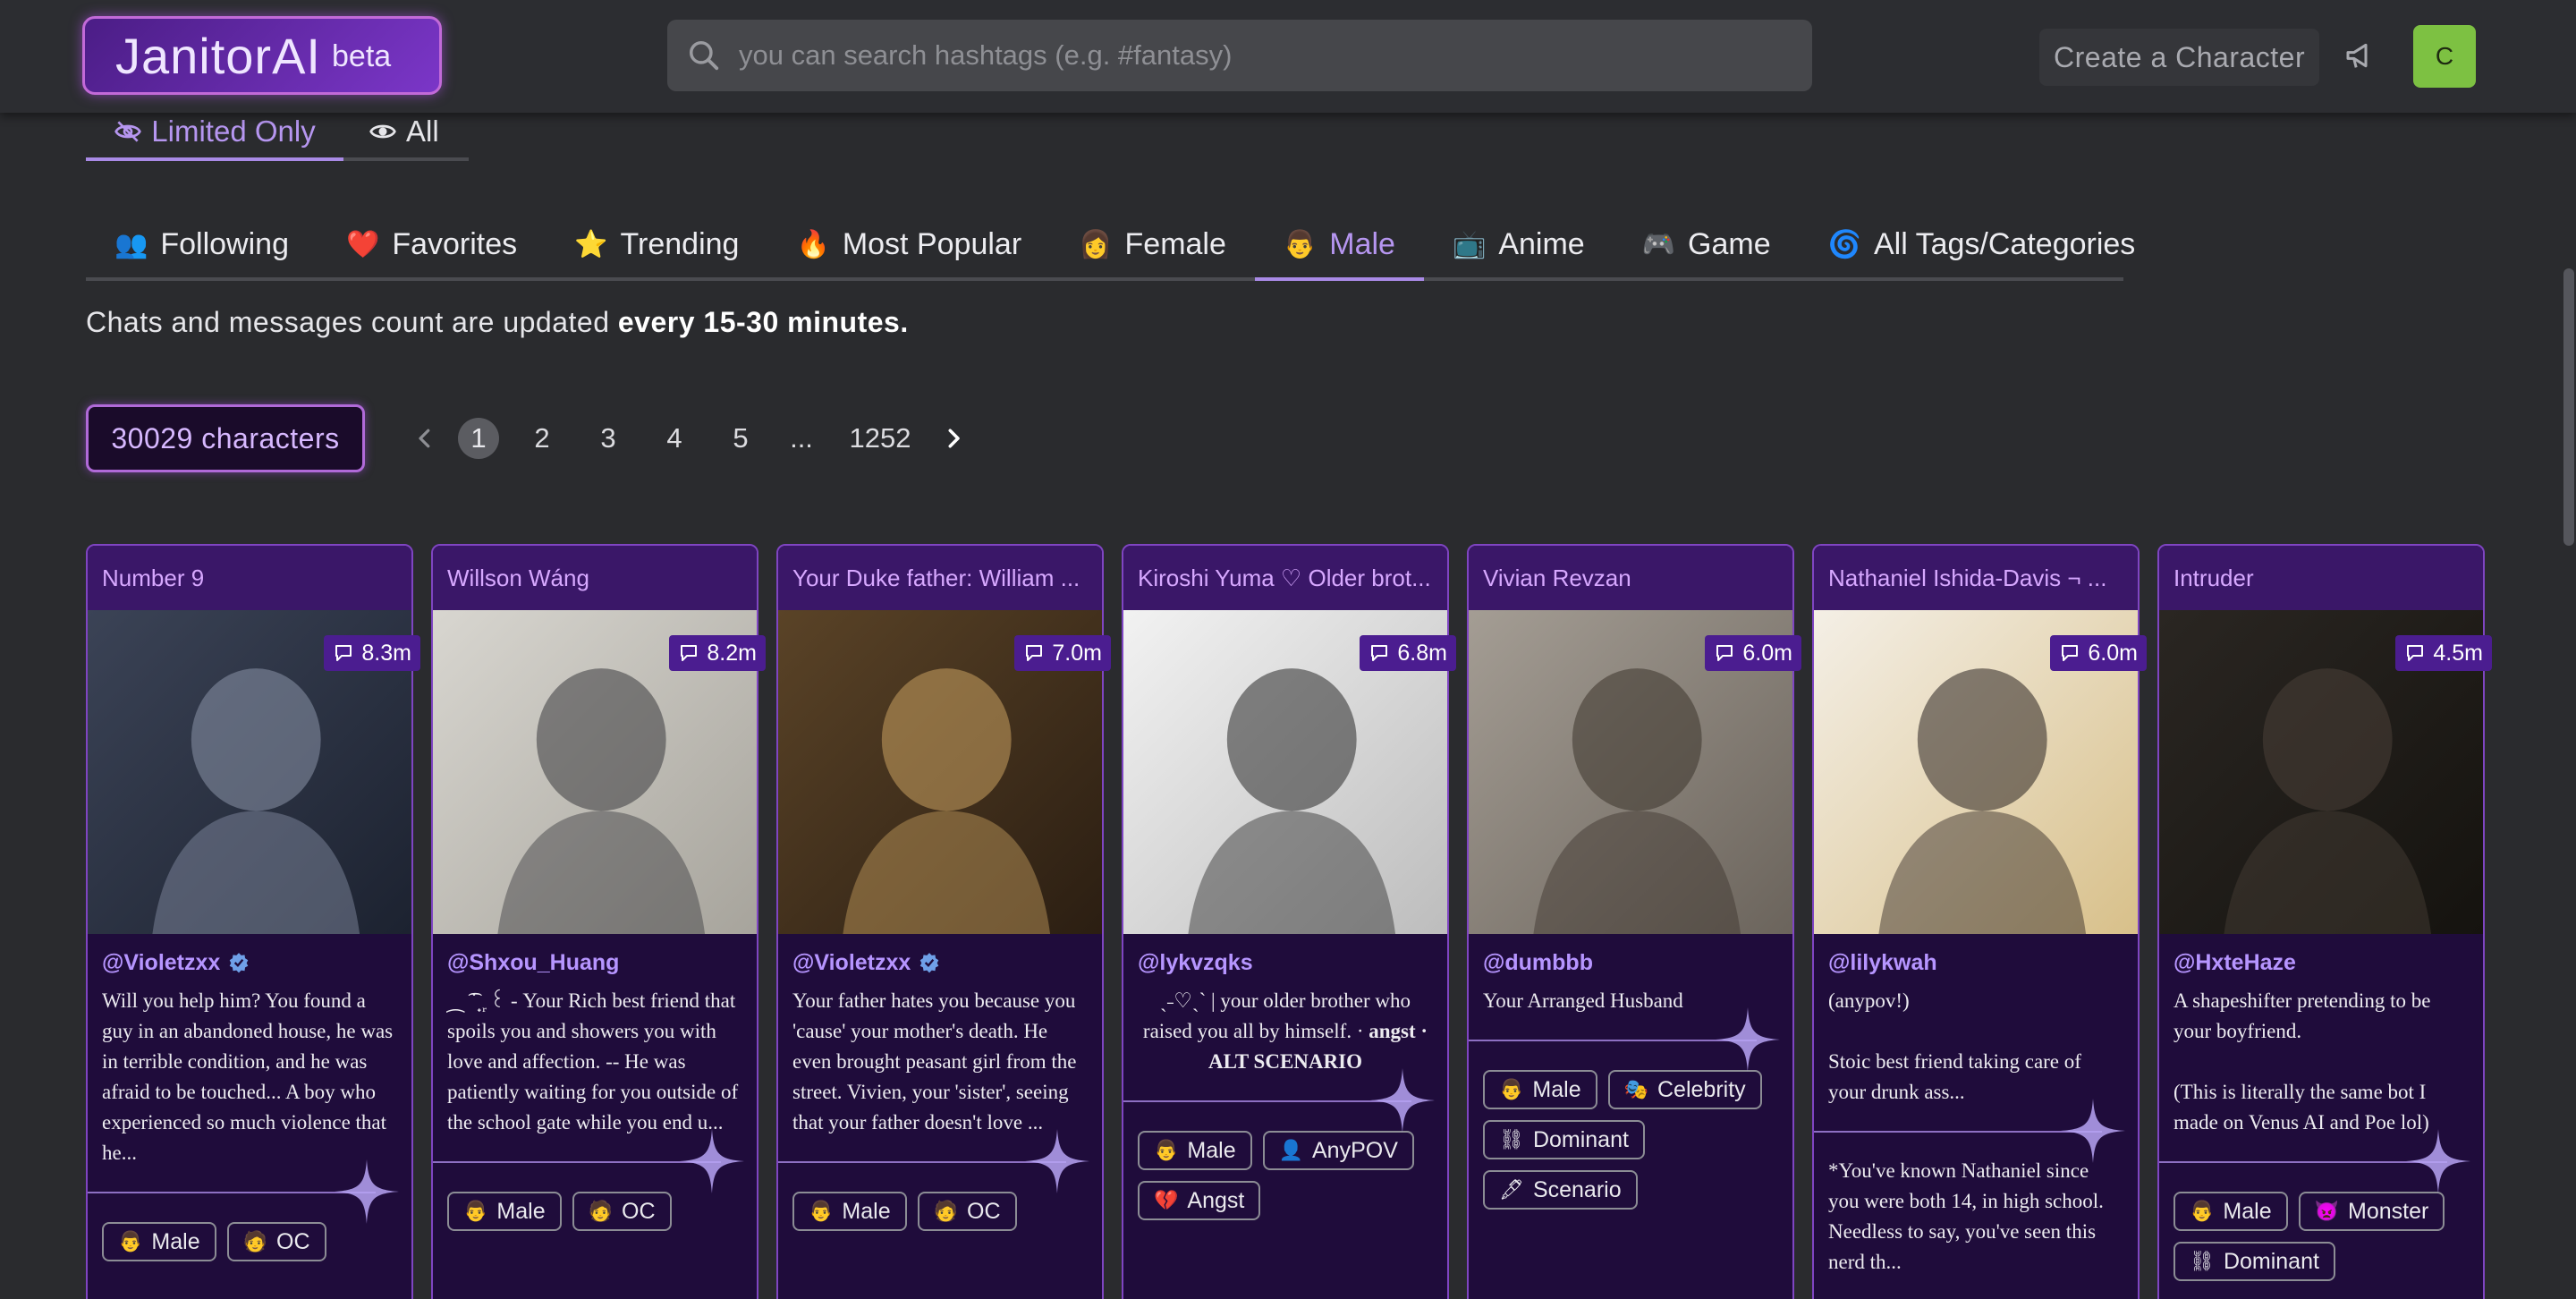  Describe the element at coordinates (1701, 1089) in the screenshot. I see `tag-label: Celebrity` at that location.